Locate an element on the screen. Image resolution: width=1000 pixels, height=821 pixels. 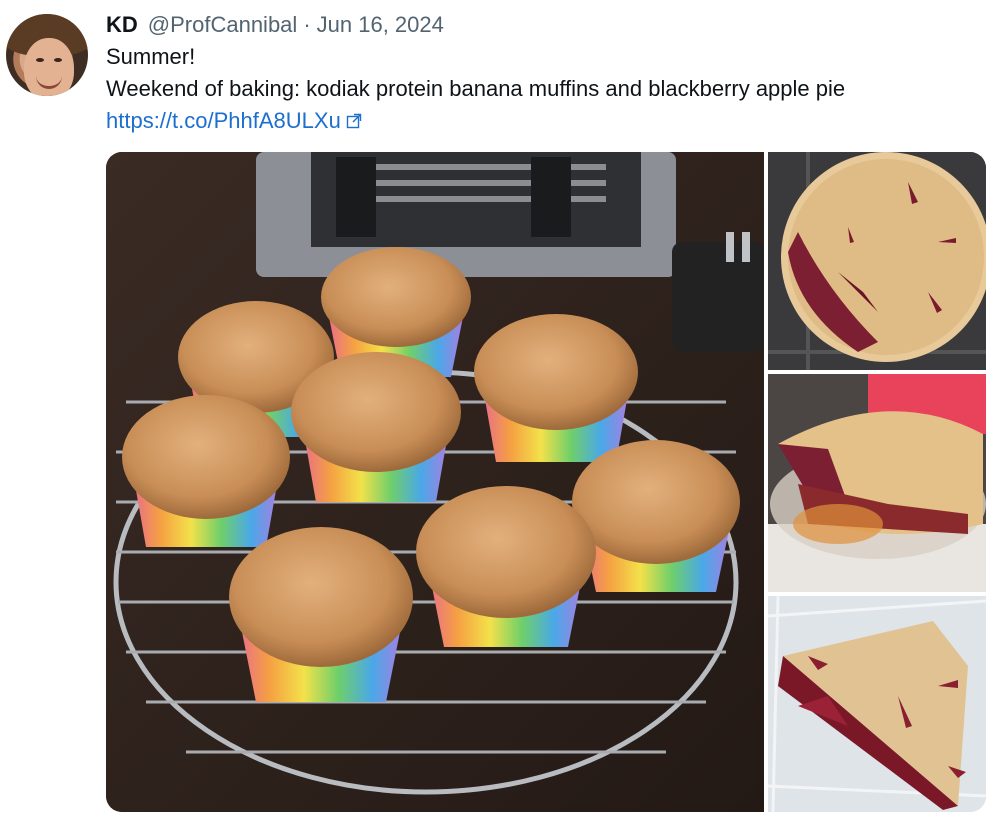
tweet-header: KD @ProfCannibal · Jun 16, 2024 is located at coordinates (275, 27).